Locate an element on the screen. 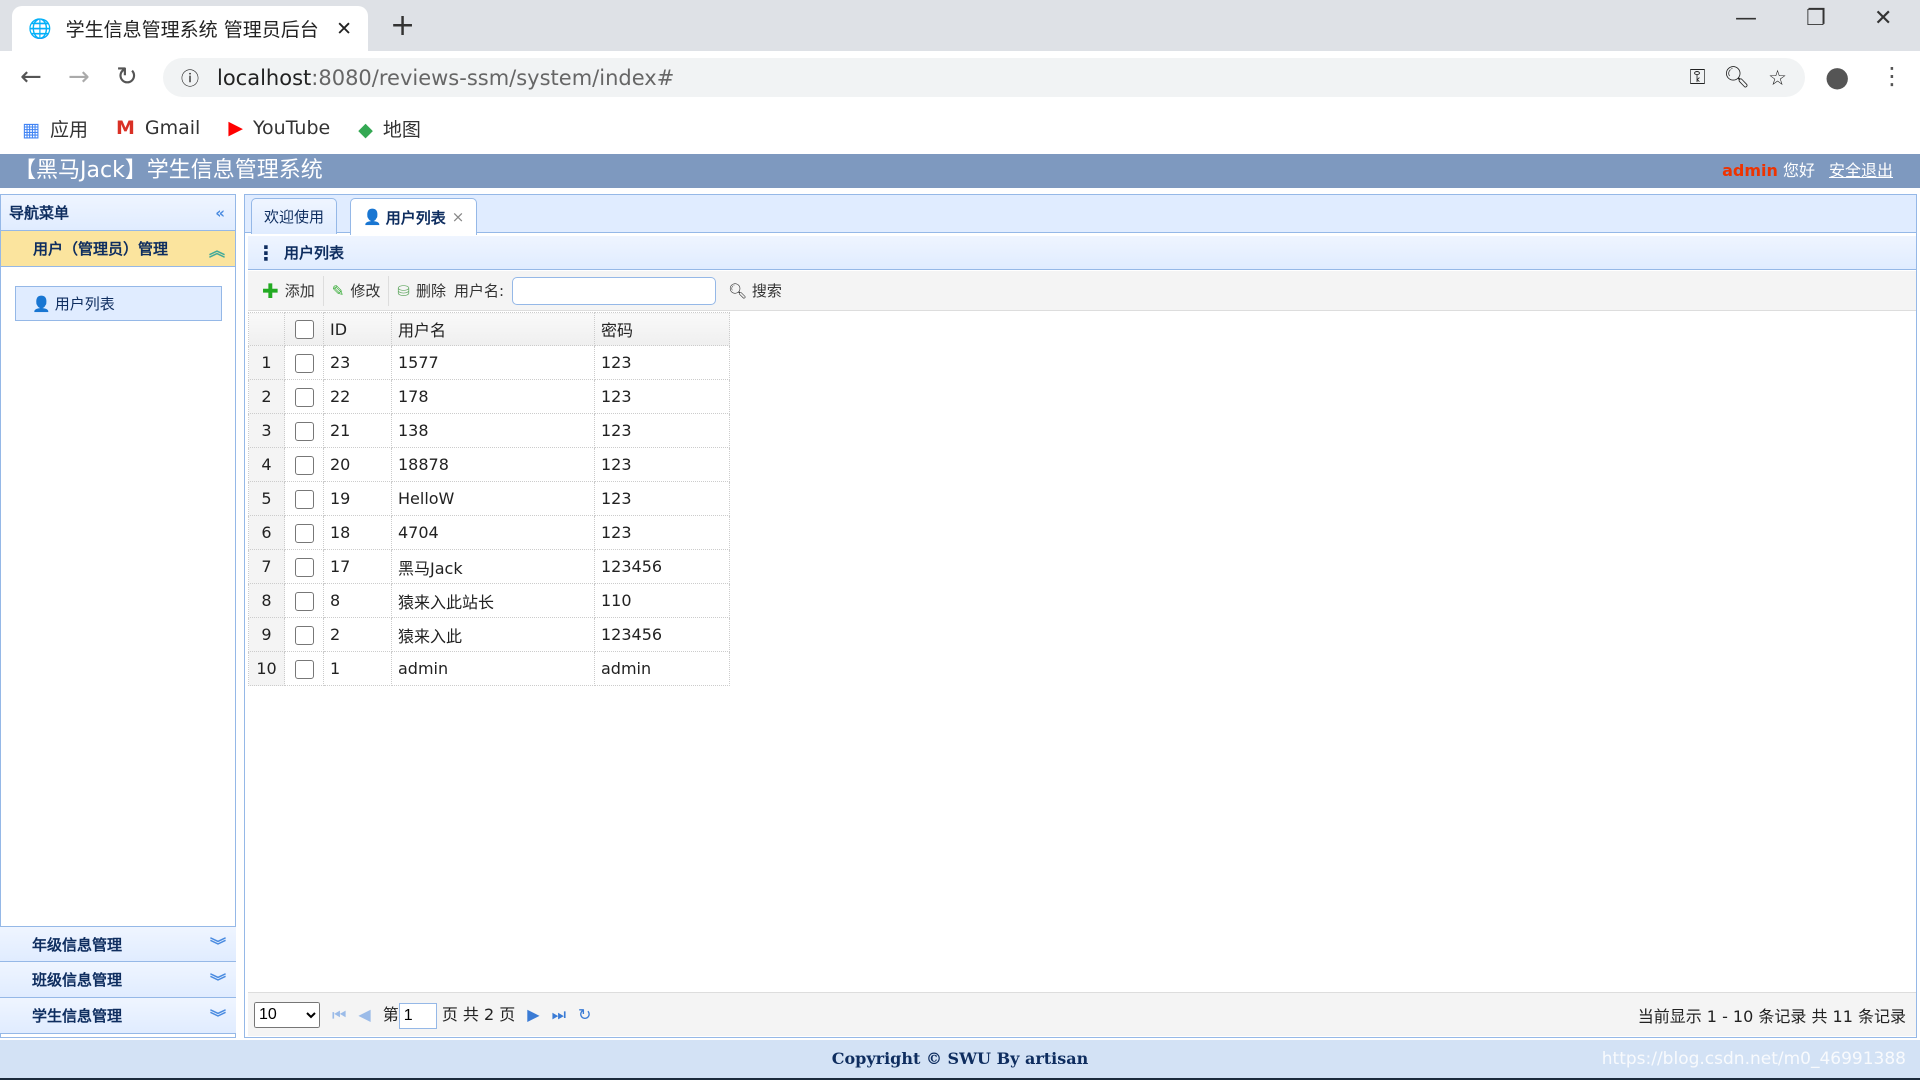 The image size is (1920, 1080). user-icon: 👤 is located at coordinates (41, 303).